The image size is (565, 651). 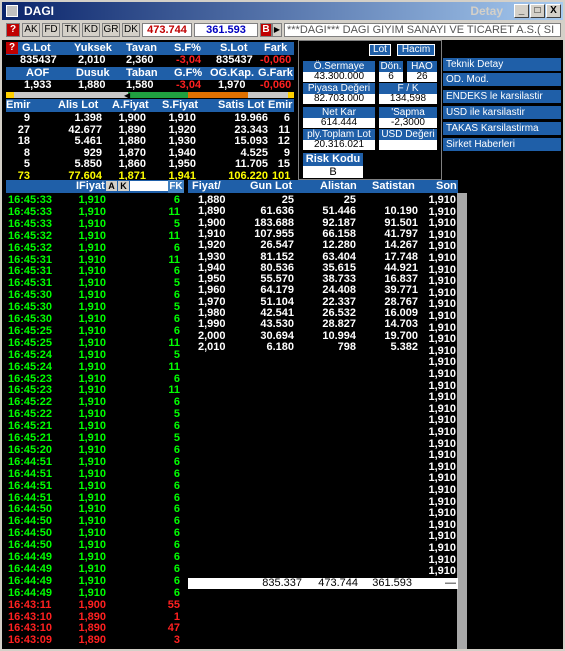 What do you see at coordinates (212, 200) in the screenshot?
I see `depth-price: 1,880` at bounding box center [212, 200].